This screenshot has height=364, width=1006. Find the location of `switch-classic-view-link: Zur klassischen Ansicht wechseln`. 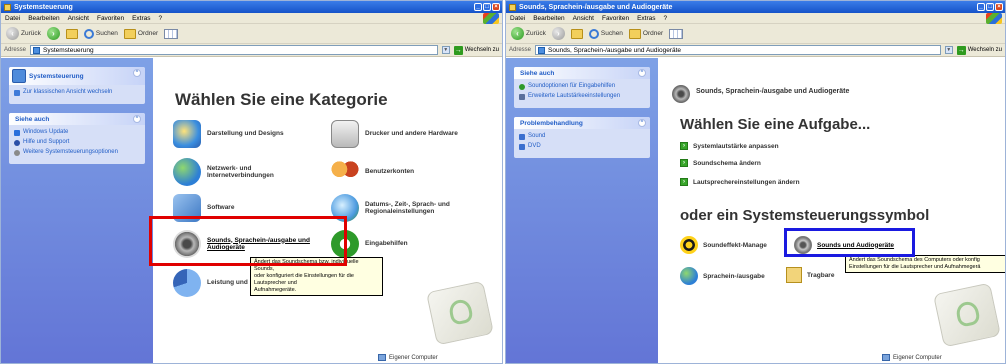

switch-classic-view-link: Zur klassischen Ansicht wechseln is located at coordinates (77, 92).